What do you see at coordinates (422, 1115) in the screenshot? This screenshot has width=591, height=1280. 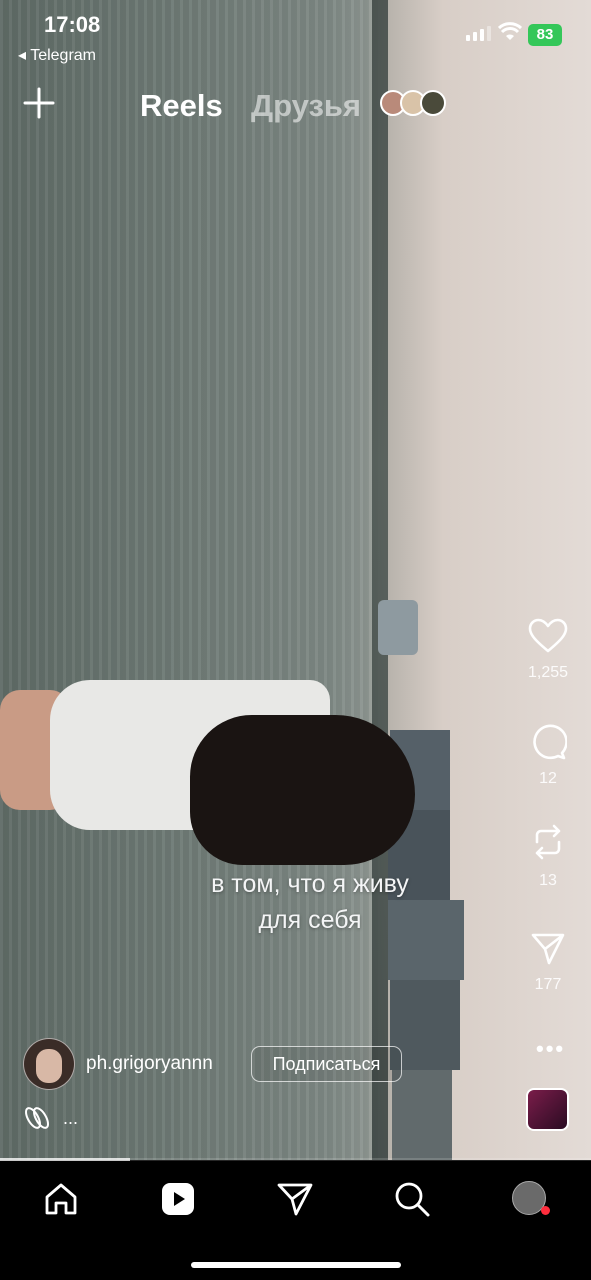 I see `building` at bounding box center [422, 1115].